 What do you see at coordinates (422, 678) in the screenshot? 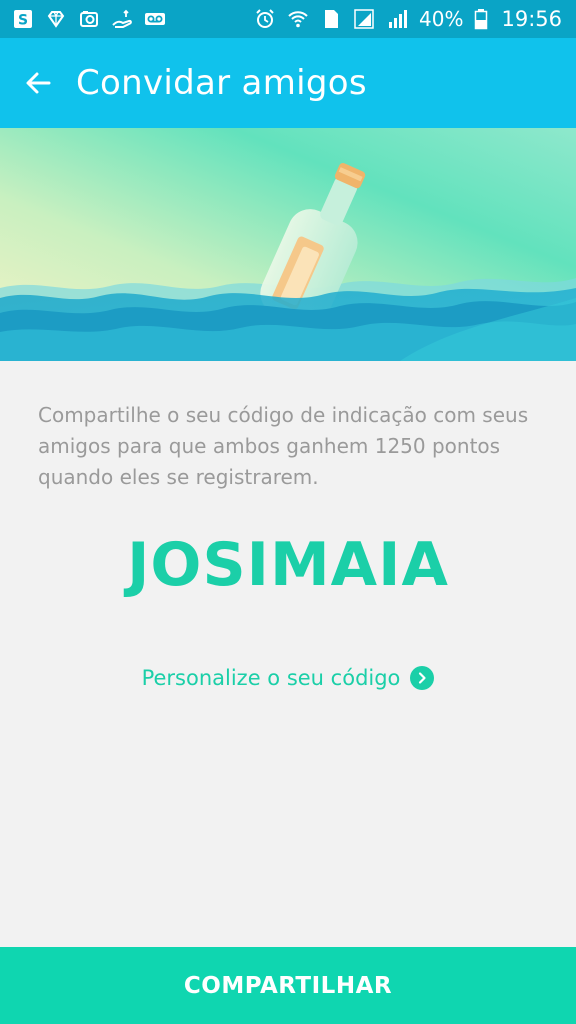
I see `chevron-right-icon` at bounding box center [422, 678].